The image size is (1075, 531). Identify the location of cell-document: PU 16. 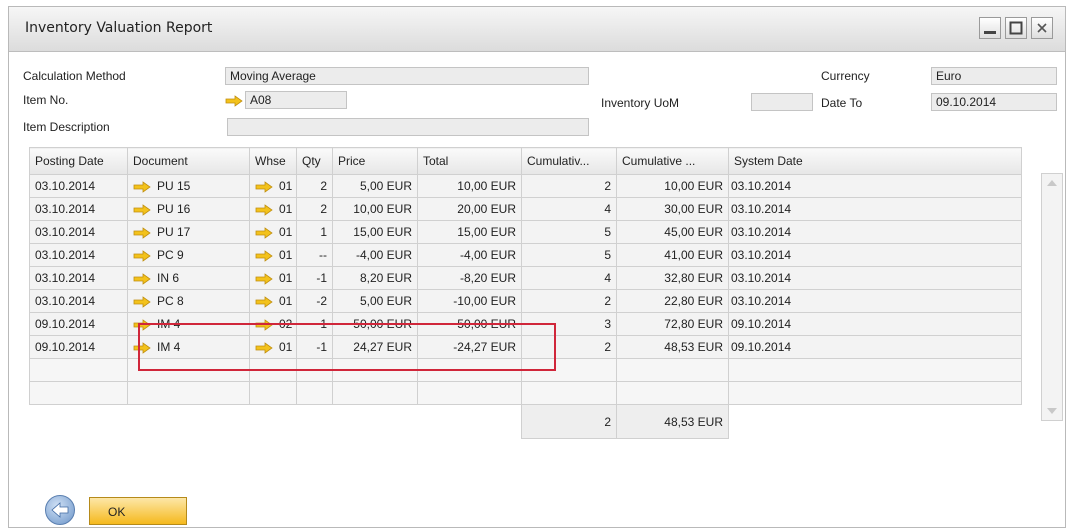
(188, 209).